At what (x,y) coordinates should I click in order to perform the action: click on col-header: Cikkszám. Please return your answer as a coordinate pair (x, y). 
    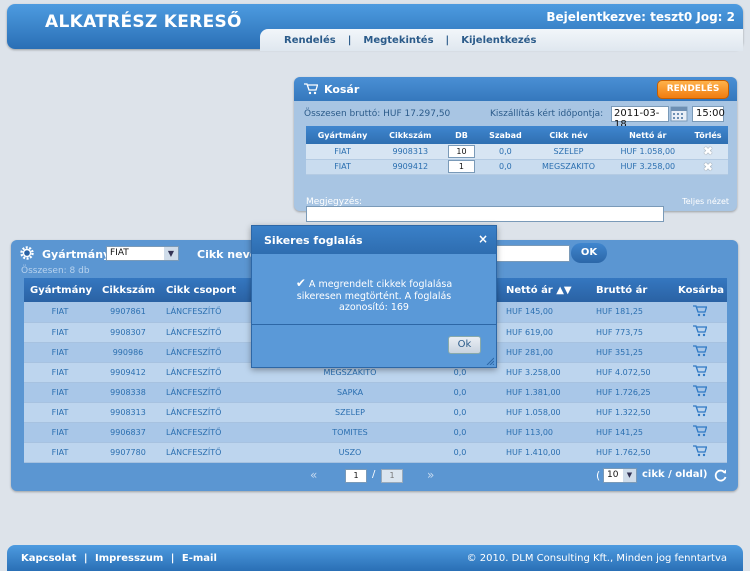
    Looking at the image, I should click on (128, 290).